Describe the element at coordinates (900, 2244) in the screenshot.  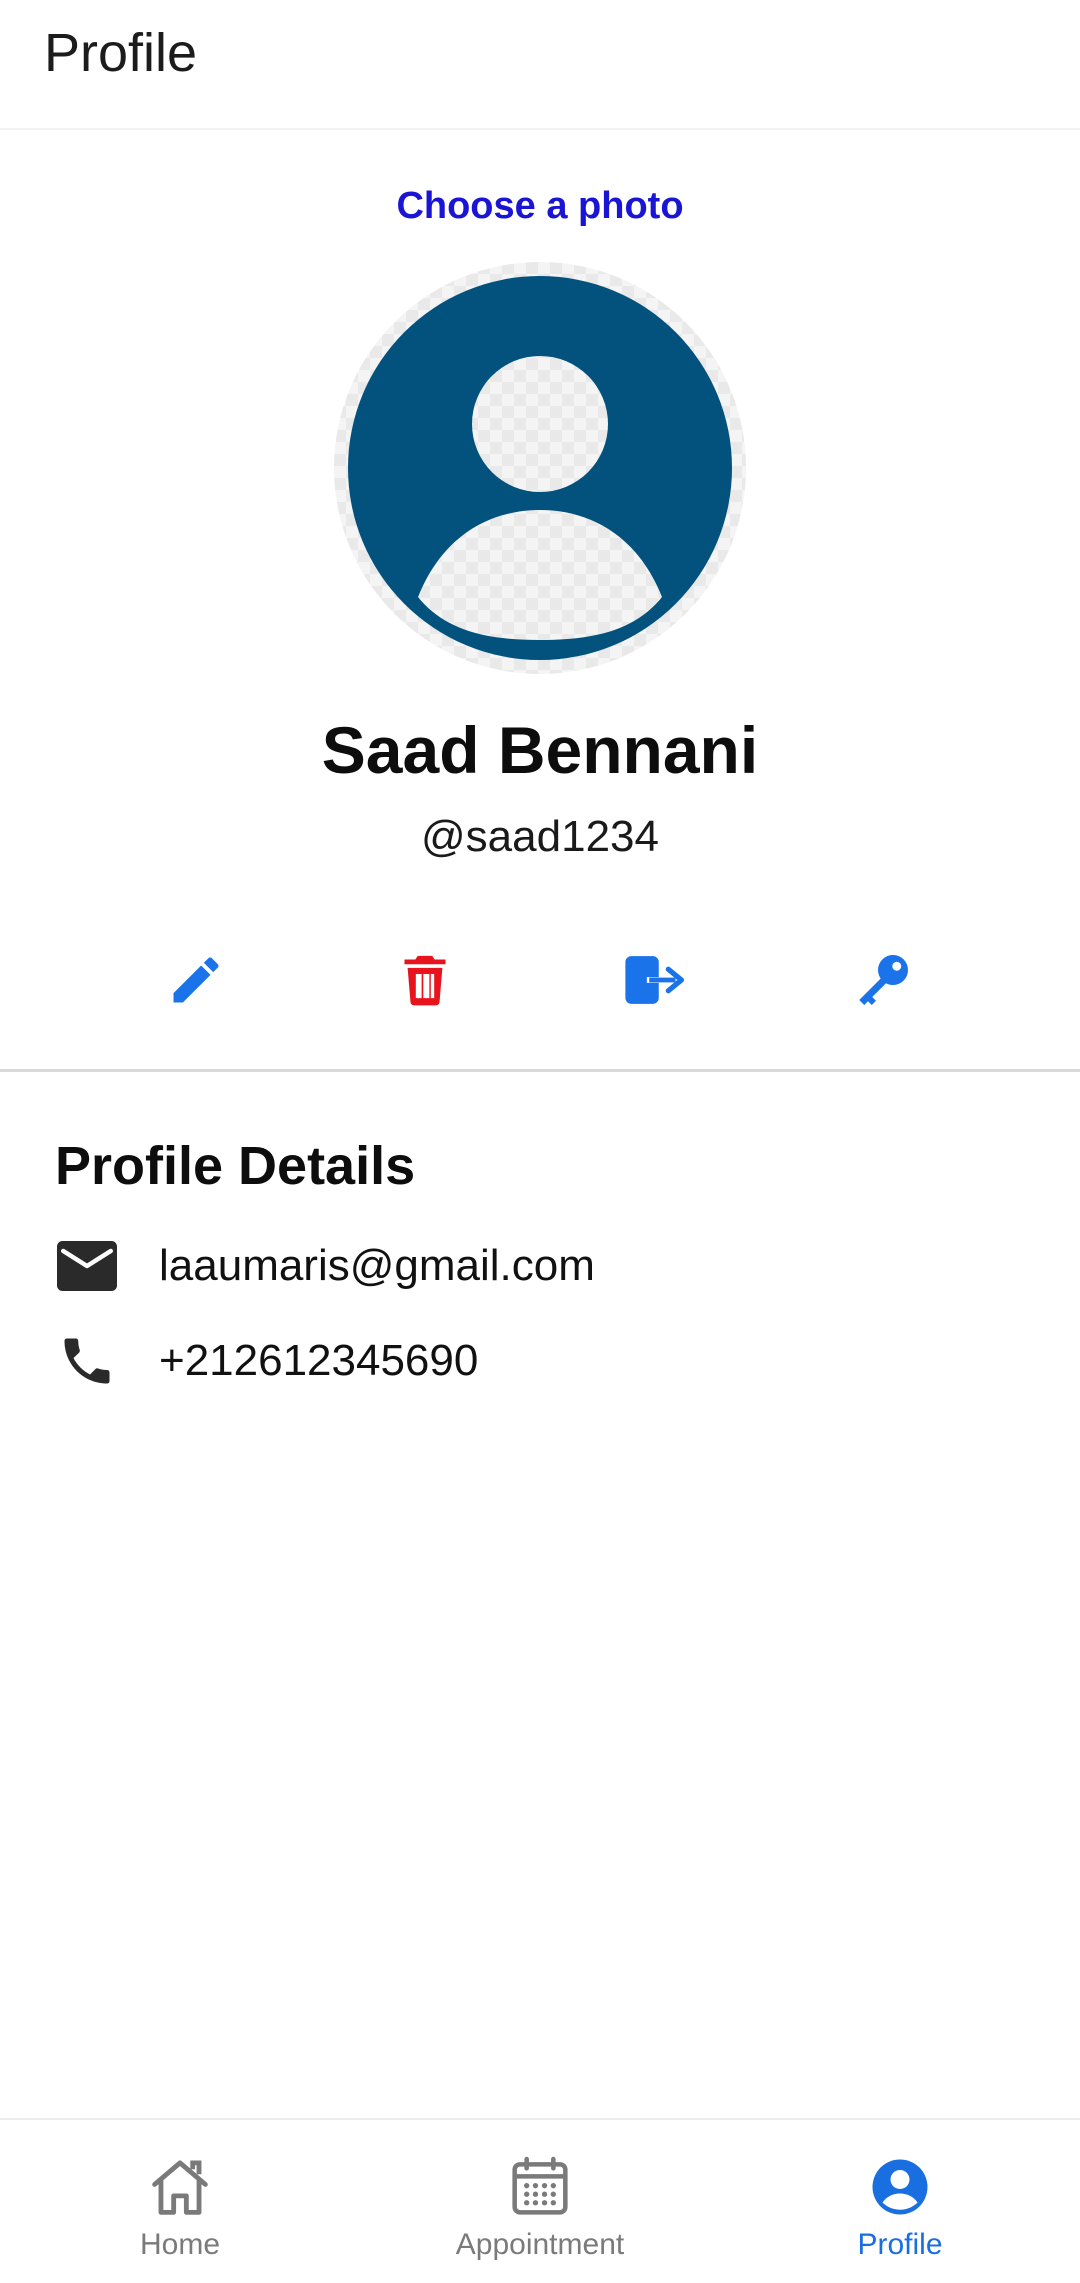
I see `nav-label-profile: Profile` at that location.